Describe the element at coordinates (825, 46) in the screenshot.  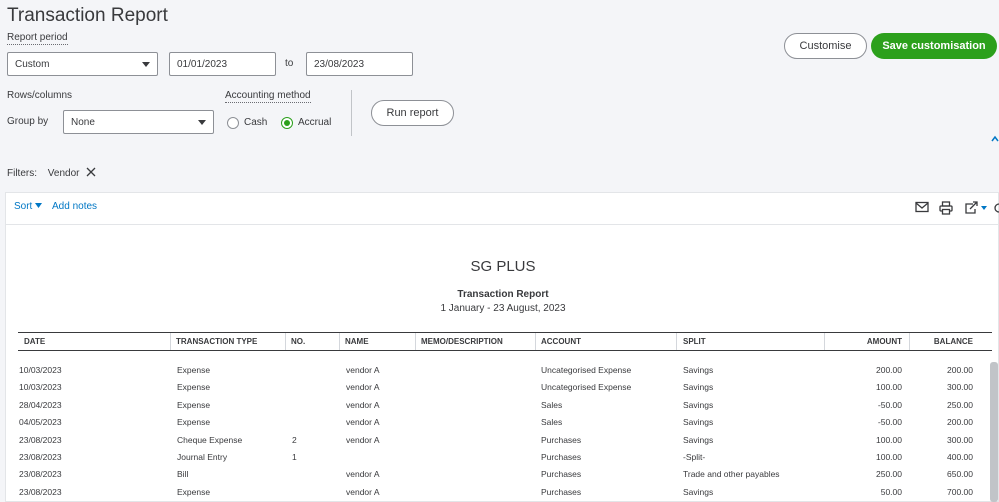
I see `customise-button: Customise` at that location.